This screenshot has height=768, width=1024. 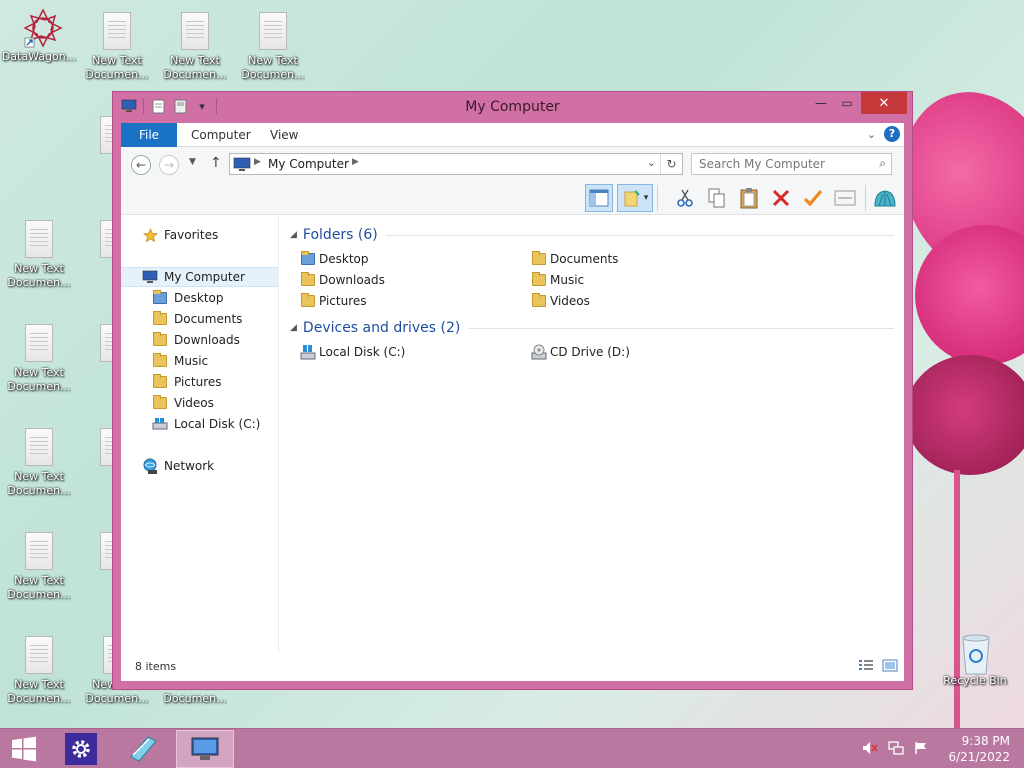 I want to click on desktop-icon-label: Recycle Bin, so click(x=975, y=680).